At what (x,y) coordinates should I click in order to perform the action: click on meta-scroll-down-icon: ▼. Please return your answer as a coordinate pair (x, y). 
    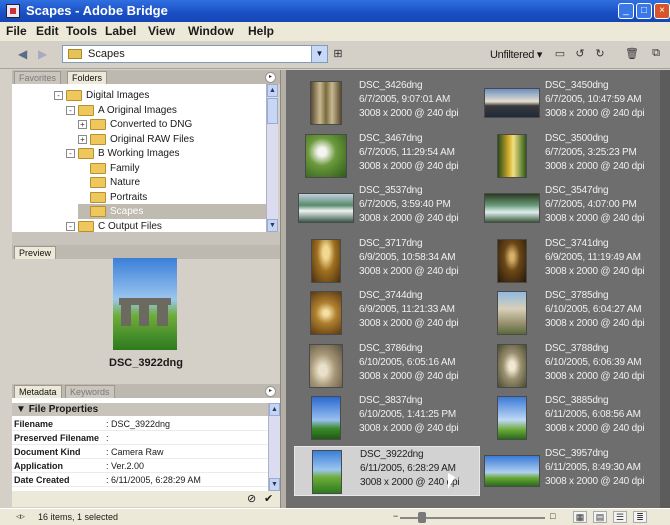
    Looking at the image, I should click on (274, 484).